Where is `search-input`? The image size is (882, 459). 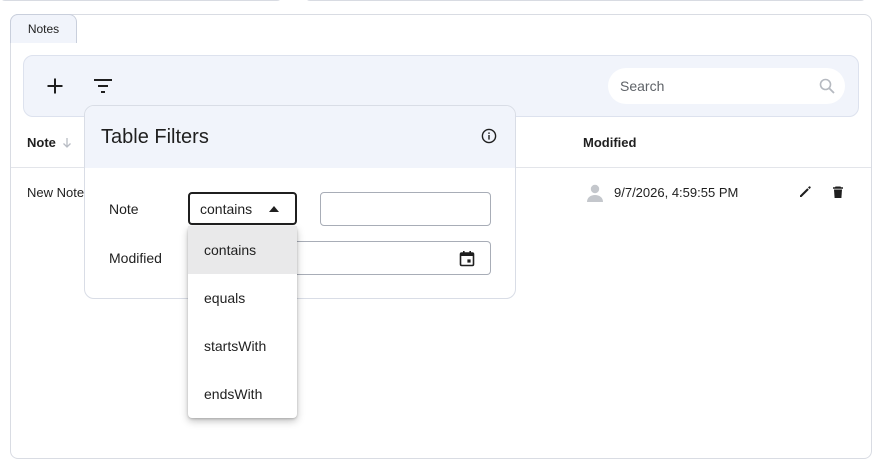 search-input is located at coordinates (715, 86).